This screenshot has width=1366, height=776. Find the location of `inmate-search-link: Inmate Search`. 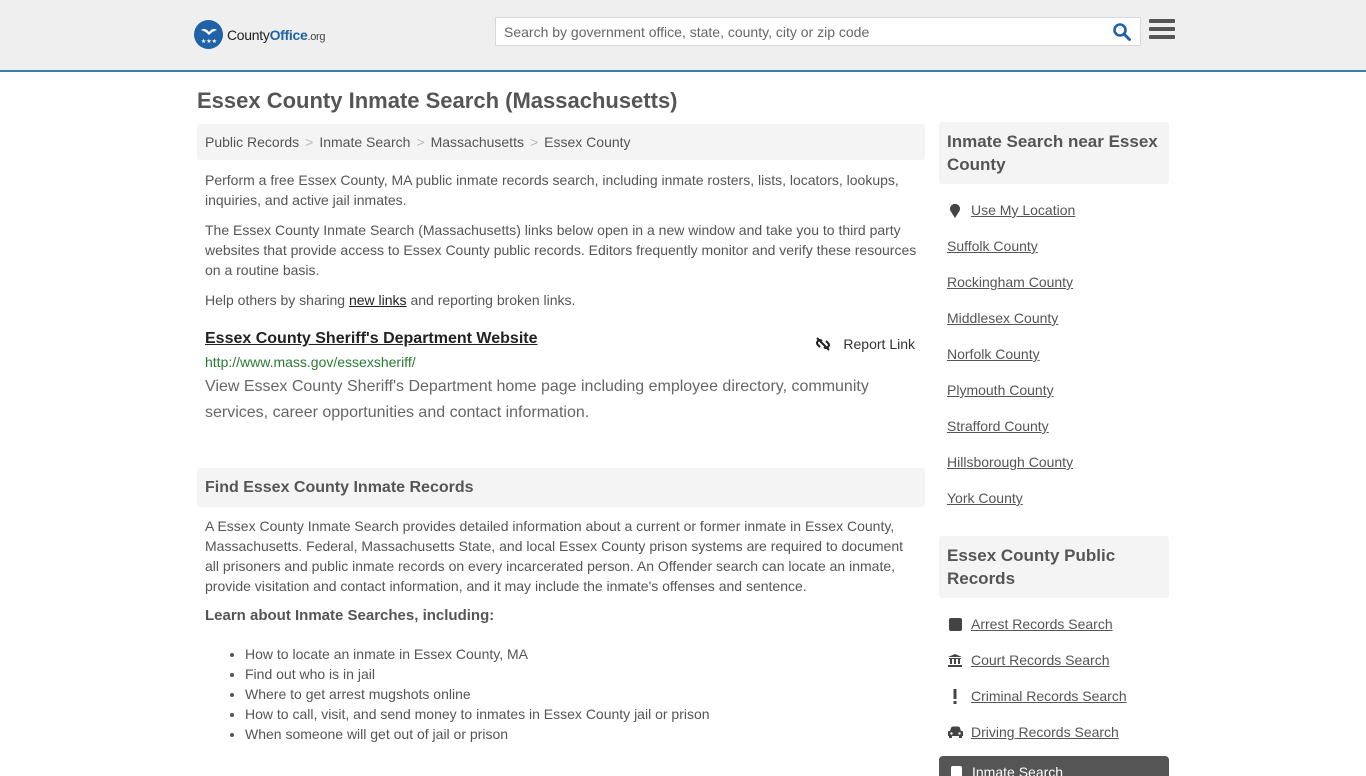

inmate-search-link: Inmate Search is located at coordinates (1017, 770).